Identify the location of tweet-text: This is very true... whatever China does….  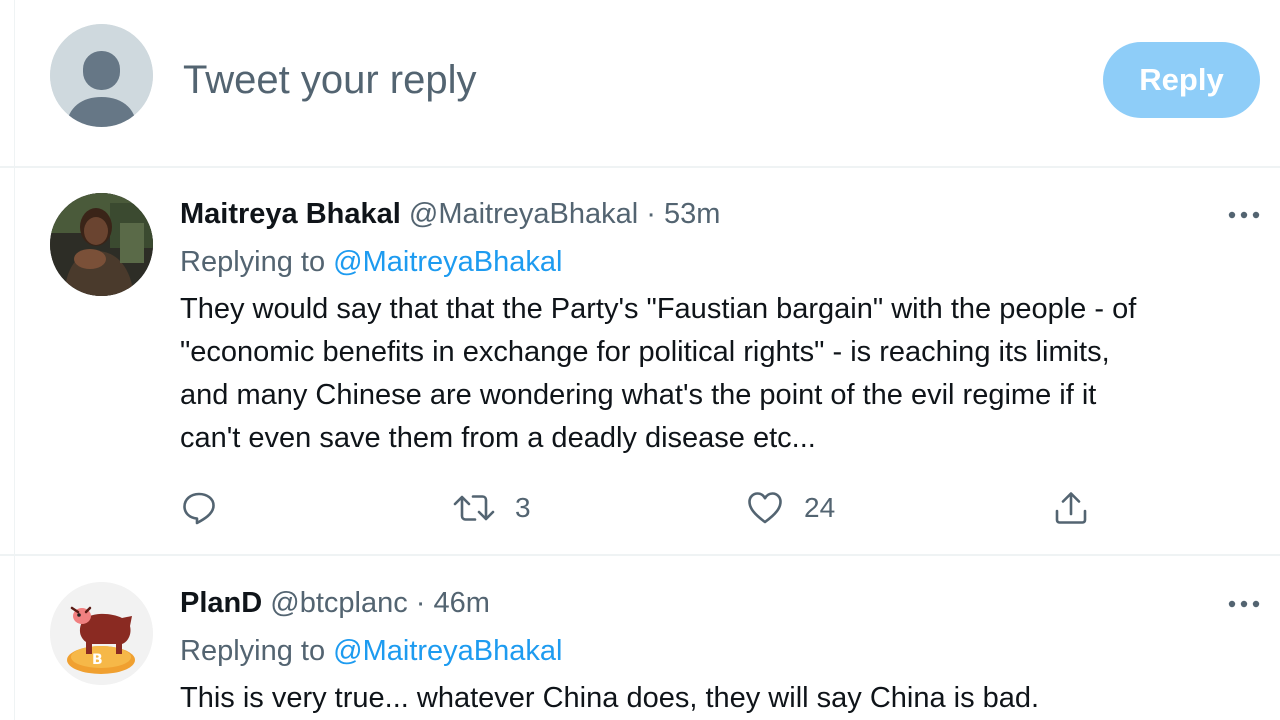
(725, 698).